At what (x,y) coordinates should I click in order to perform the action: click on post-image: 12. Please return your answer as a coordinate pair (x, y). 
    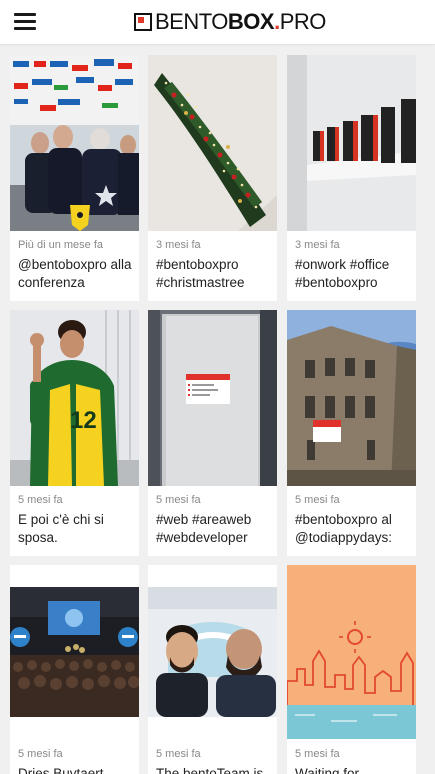
    Looking at the image, I should click on (74, 398).